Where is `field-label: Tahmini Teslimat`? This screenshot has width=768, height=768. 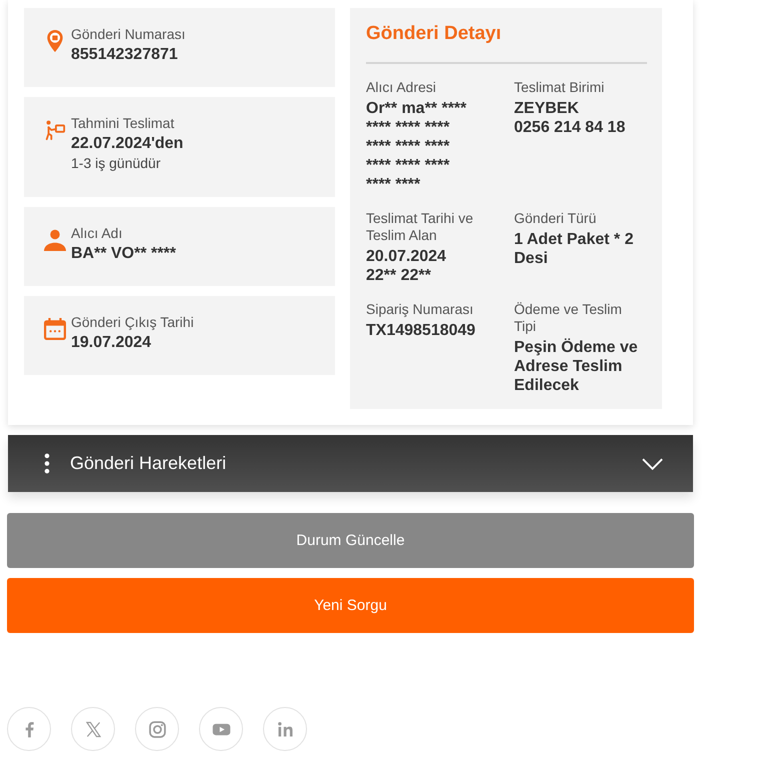
field-label: Tahmini Teslimat is located at coordinates (123, 123).